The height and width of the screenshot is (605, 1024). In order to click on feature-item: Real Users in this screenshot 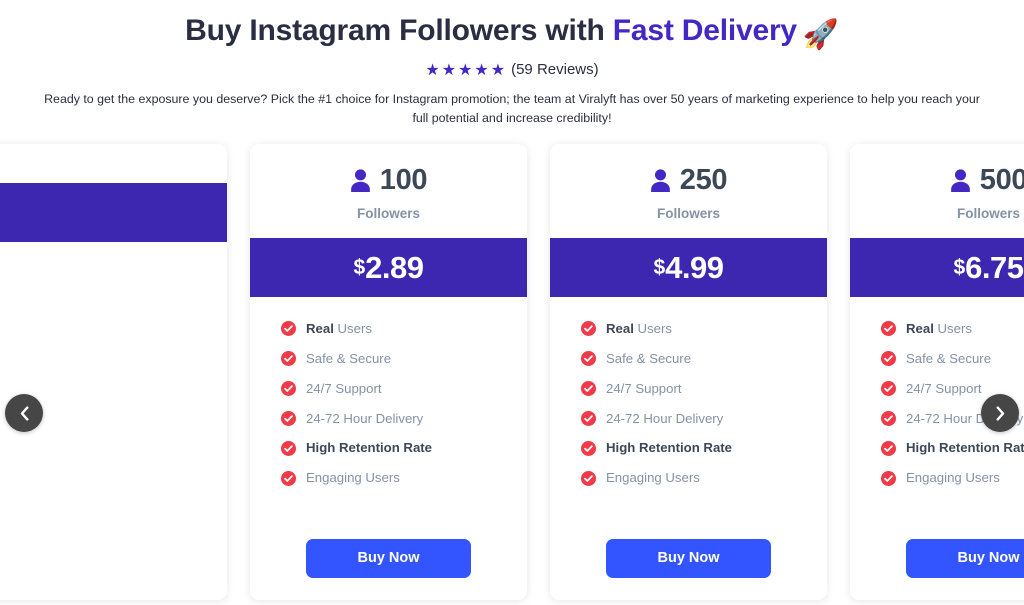, I will do `click(404, 329)`.